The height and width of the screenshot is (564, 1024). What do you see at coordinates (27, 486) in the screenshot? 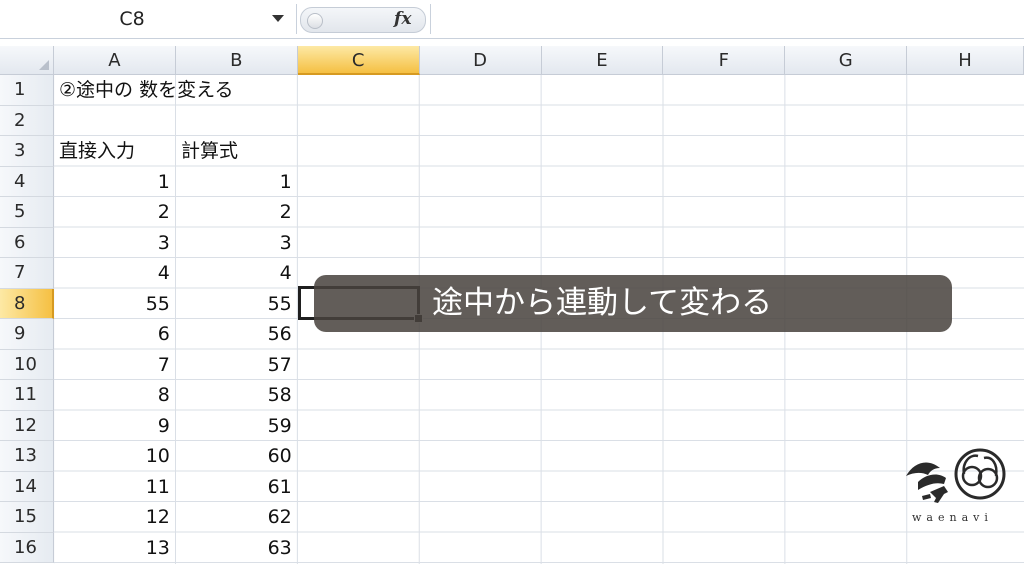
I see `row-header-14: 14` at bounding box center [27, 486].